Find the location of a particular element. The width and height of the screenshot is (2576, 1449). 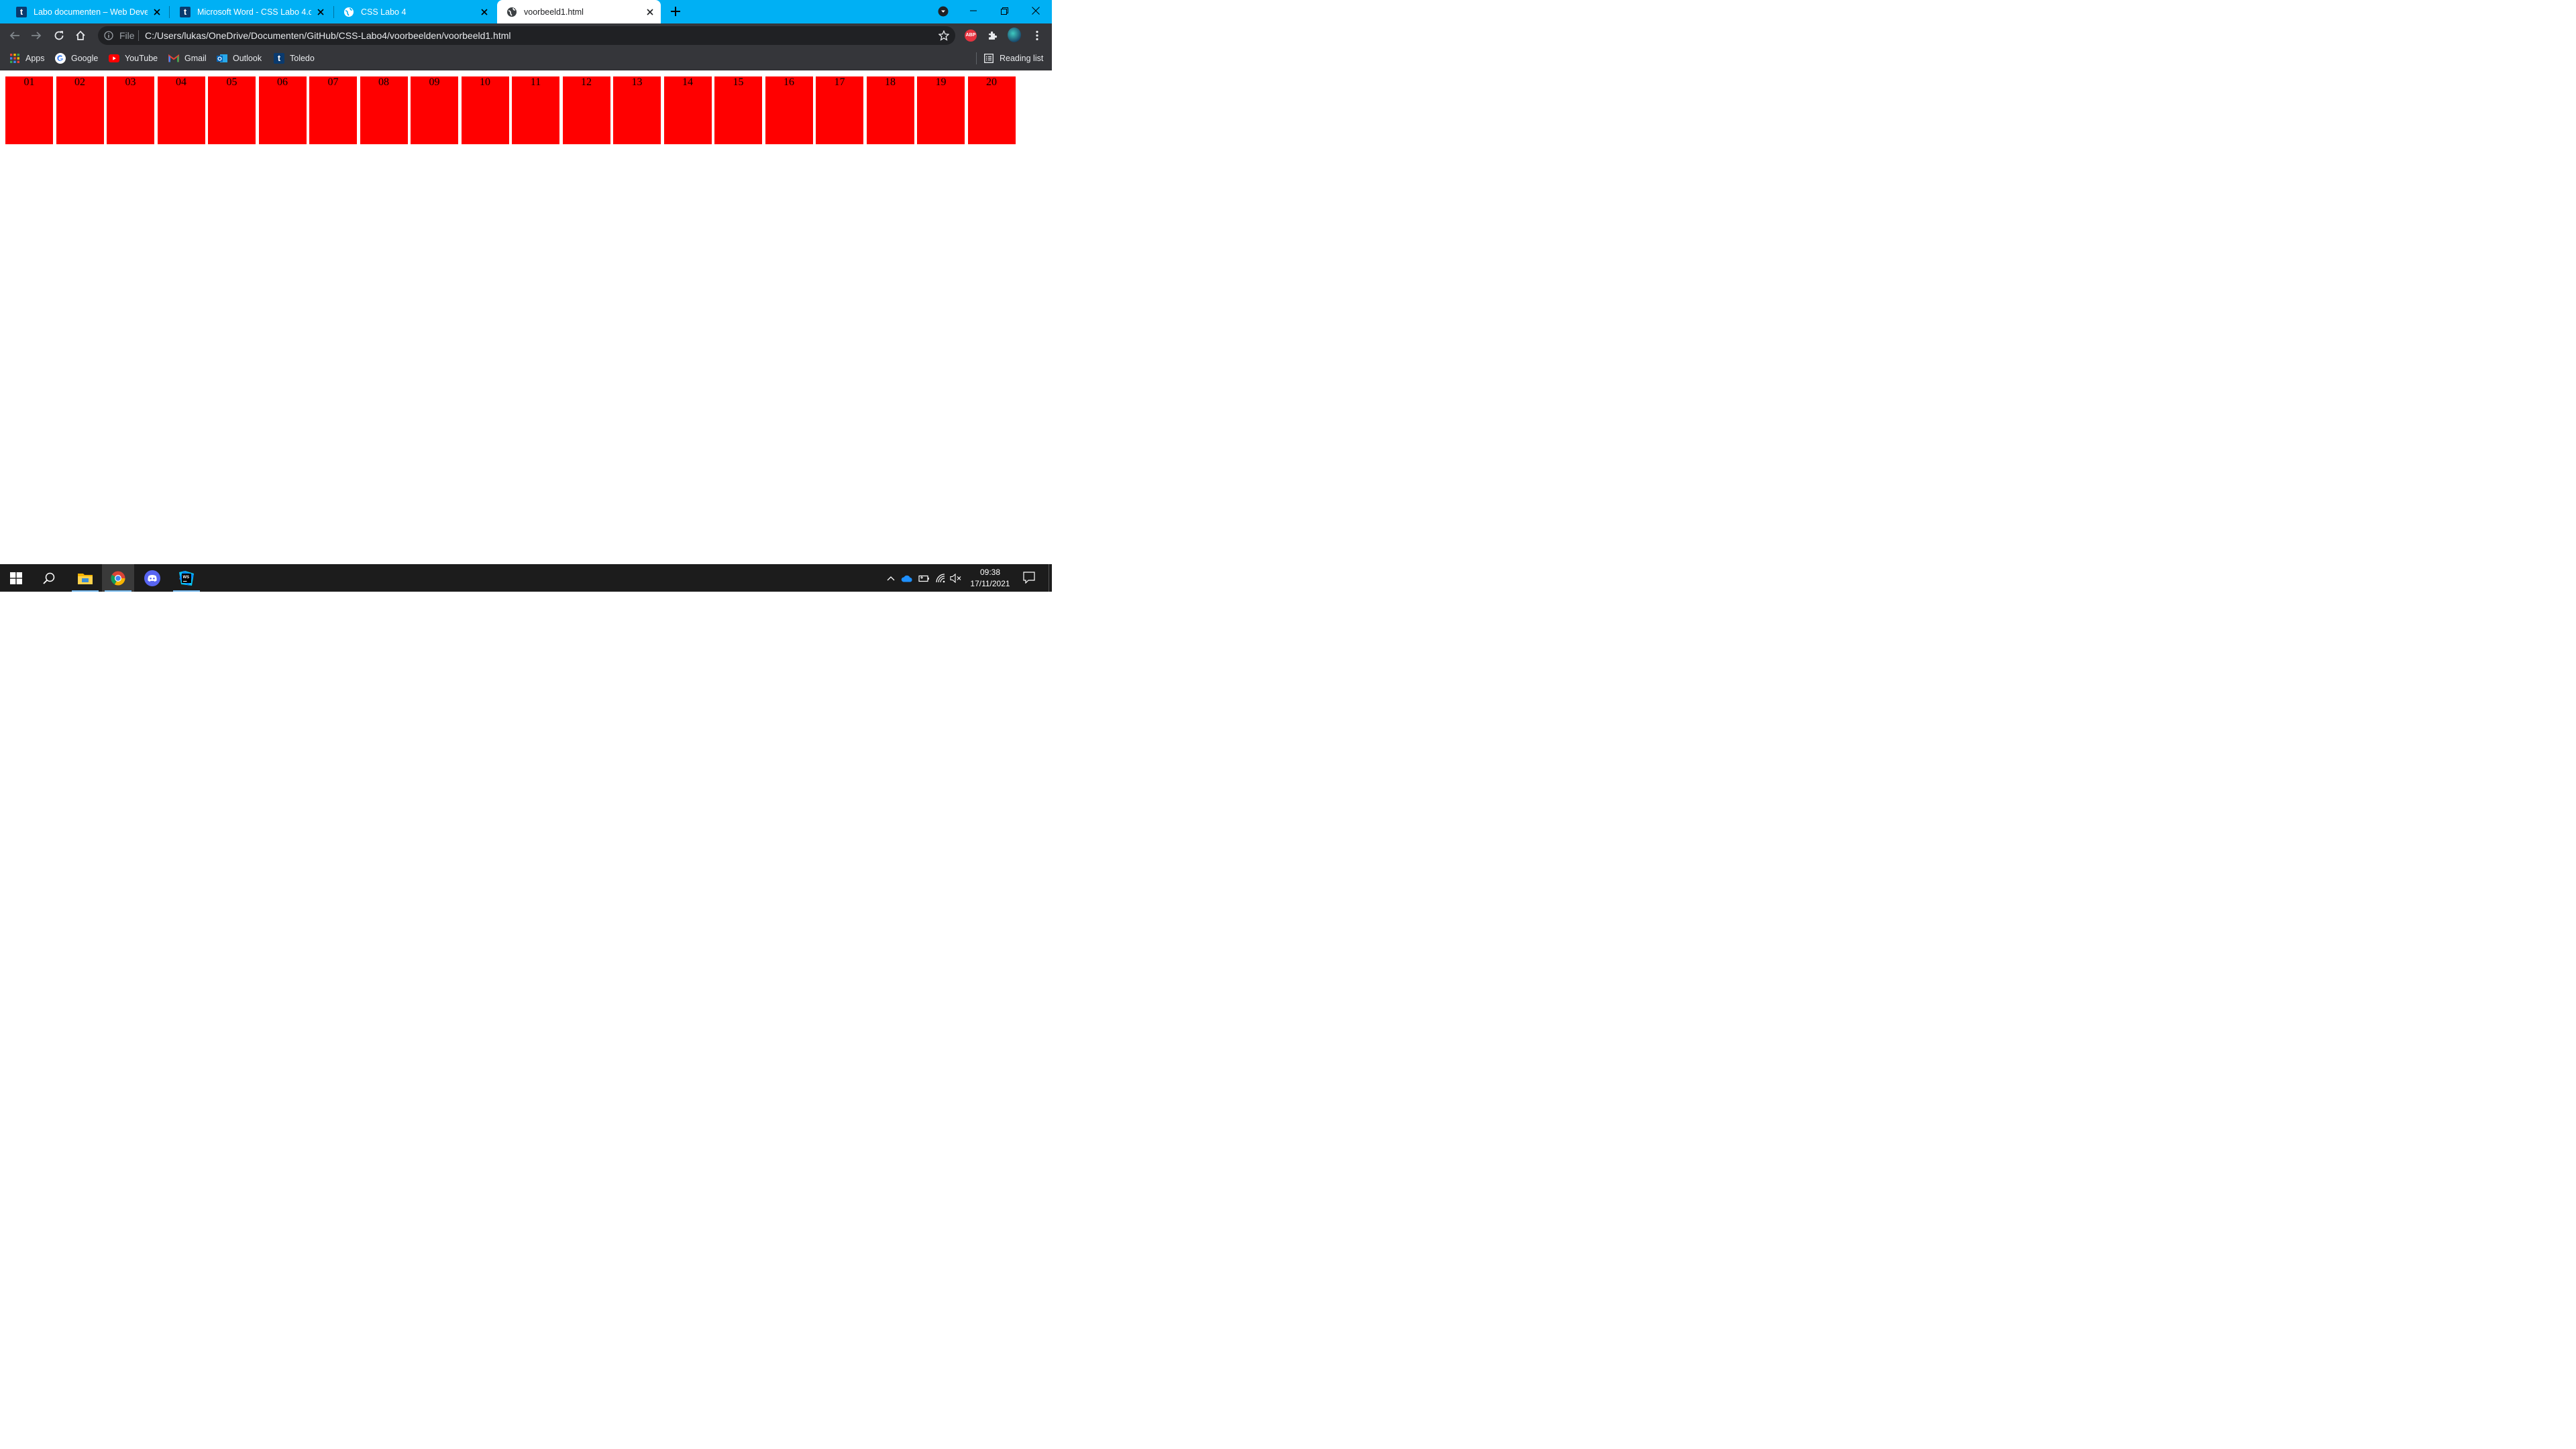

battery-icon is located at coordinates (924, 578).